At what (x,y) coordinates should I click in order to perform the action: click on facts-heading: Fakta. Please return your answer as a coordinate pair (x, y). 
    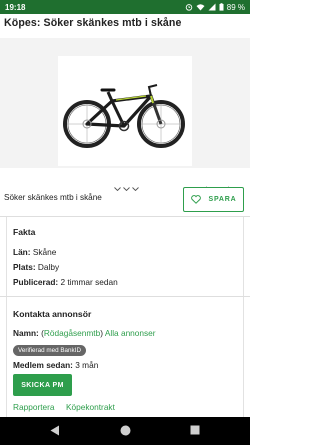
    Looking at the image, I should click on (24, 232).